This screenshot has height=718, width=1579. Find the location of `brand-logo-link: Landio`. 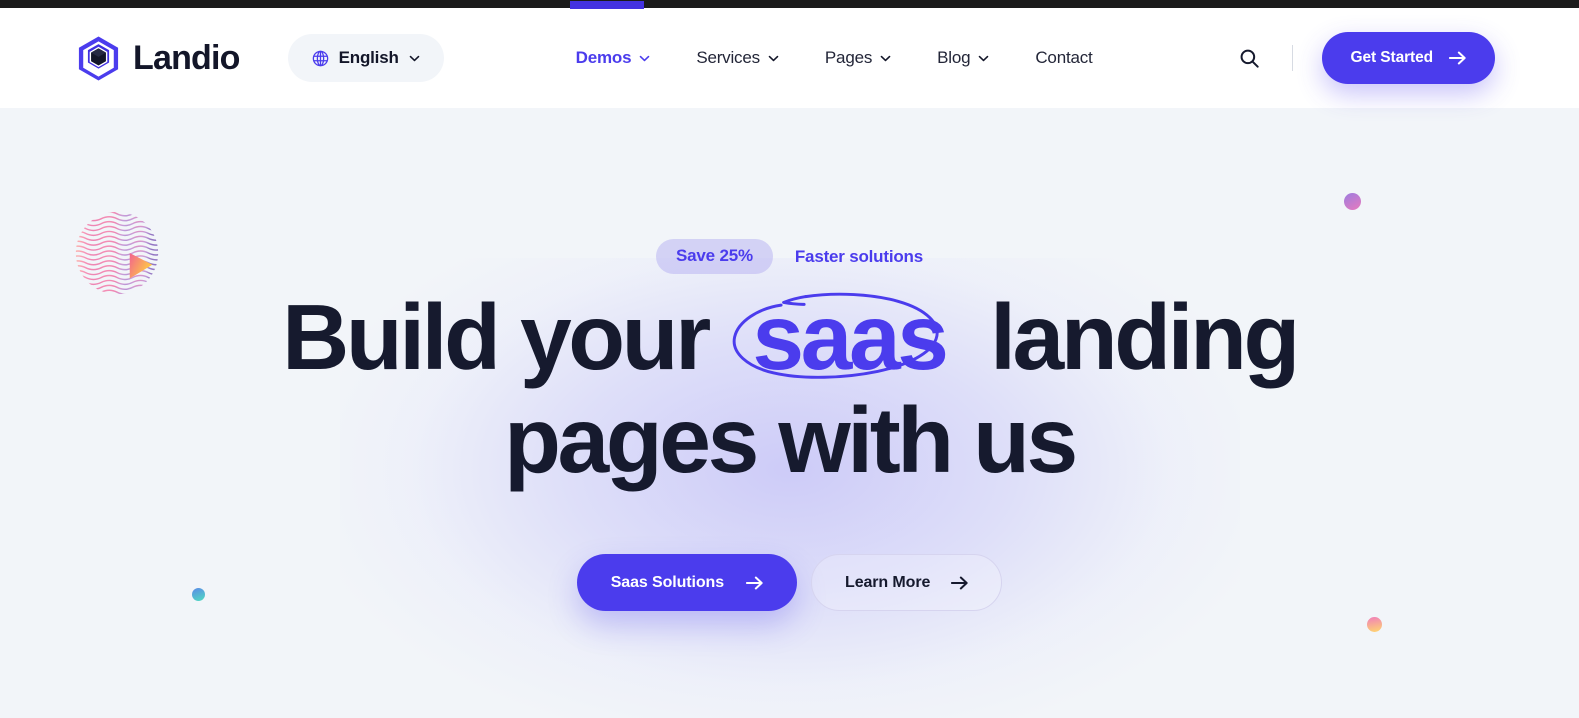

brand-logo-link: Landio is located at coordinates (157, 58).